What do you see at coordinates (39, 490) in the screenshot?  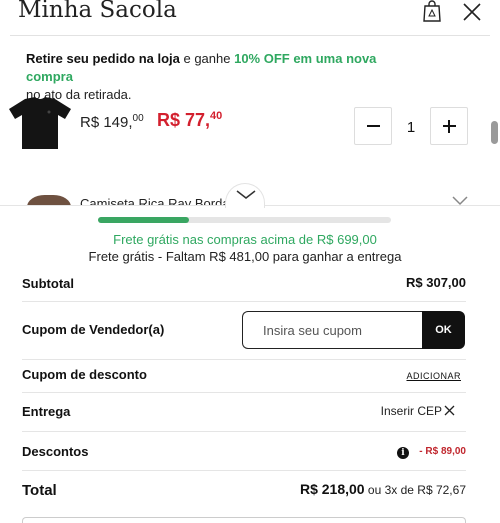 I see `total-label: Total` at bounding box center [39, 490].